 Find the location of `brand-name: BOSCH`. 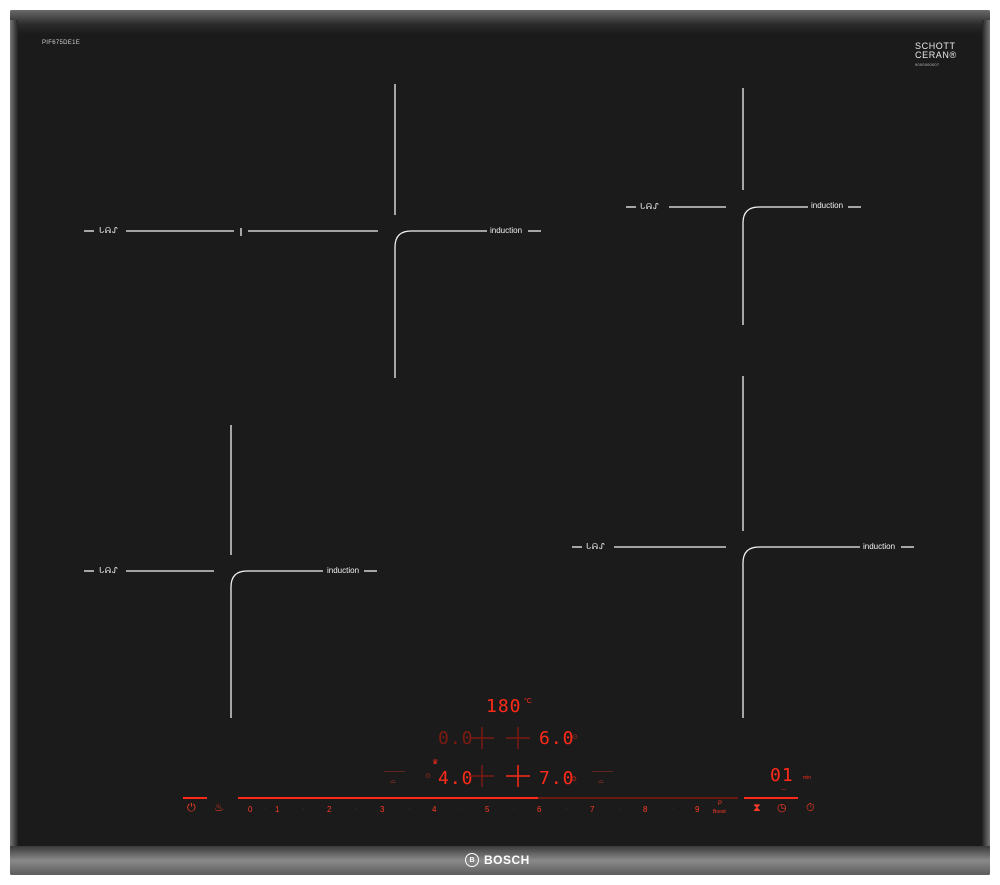

brand-name: BOSCH is located at coordinates (507, 860).